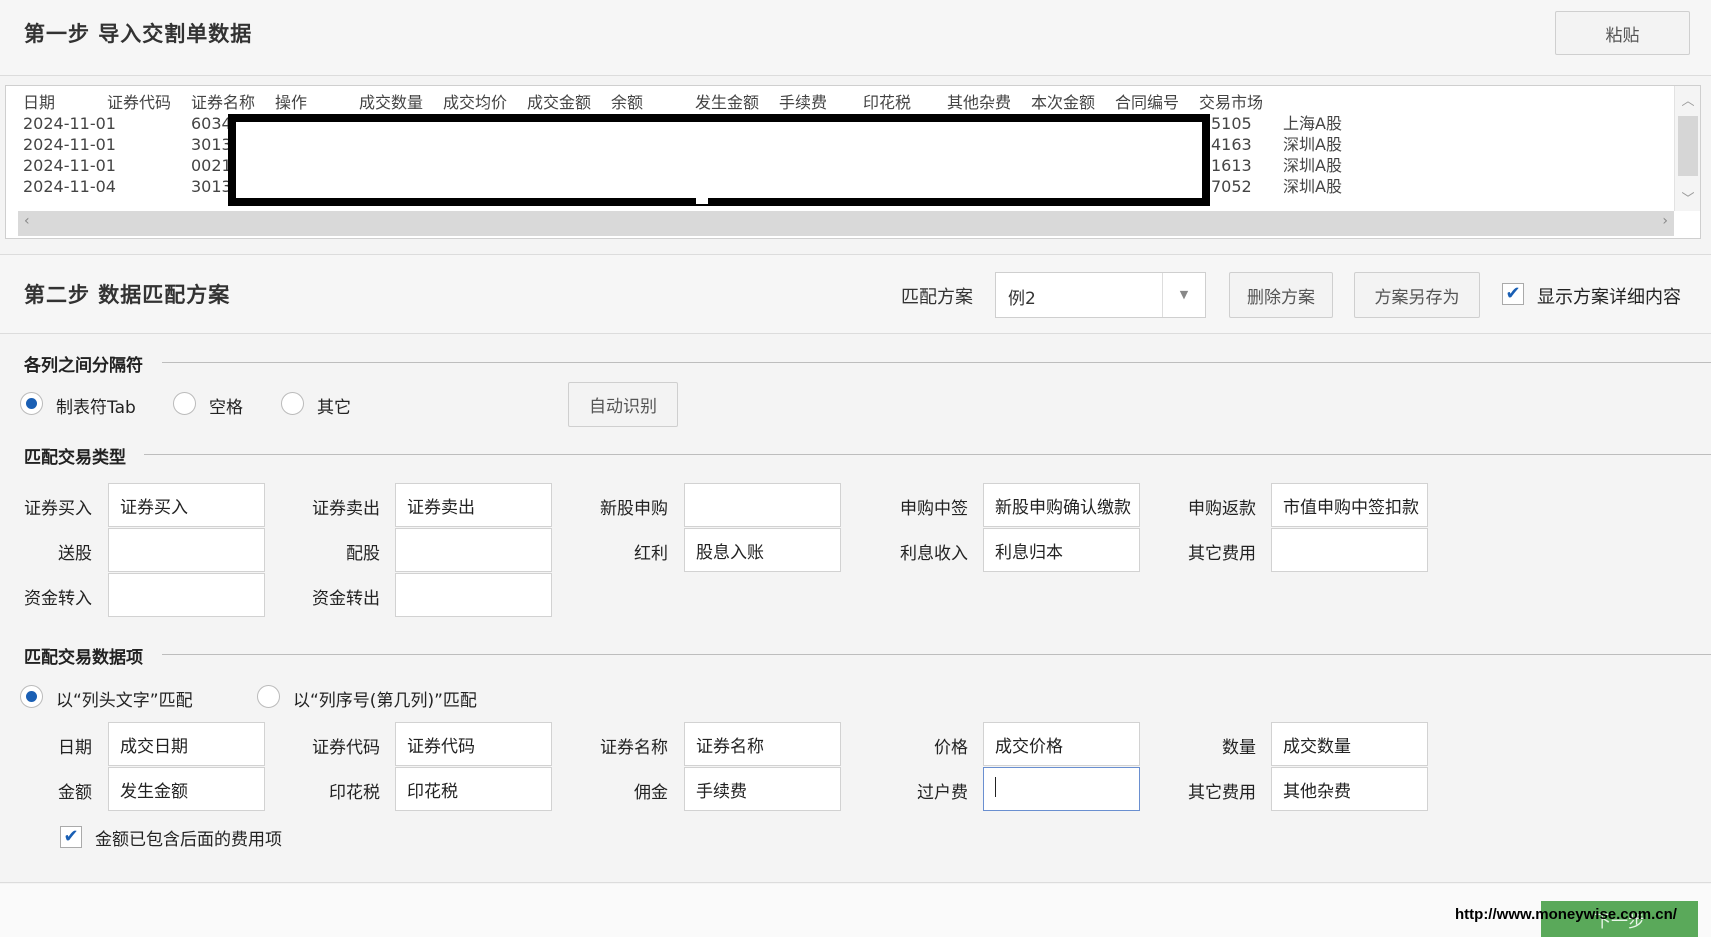 This screenshot has width=1711, height=937. I want to click on ipo-won-field: 新股申购确认缴款, so click(1061, 505).